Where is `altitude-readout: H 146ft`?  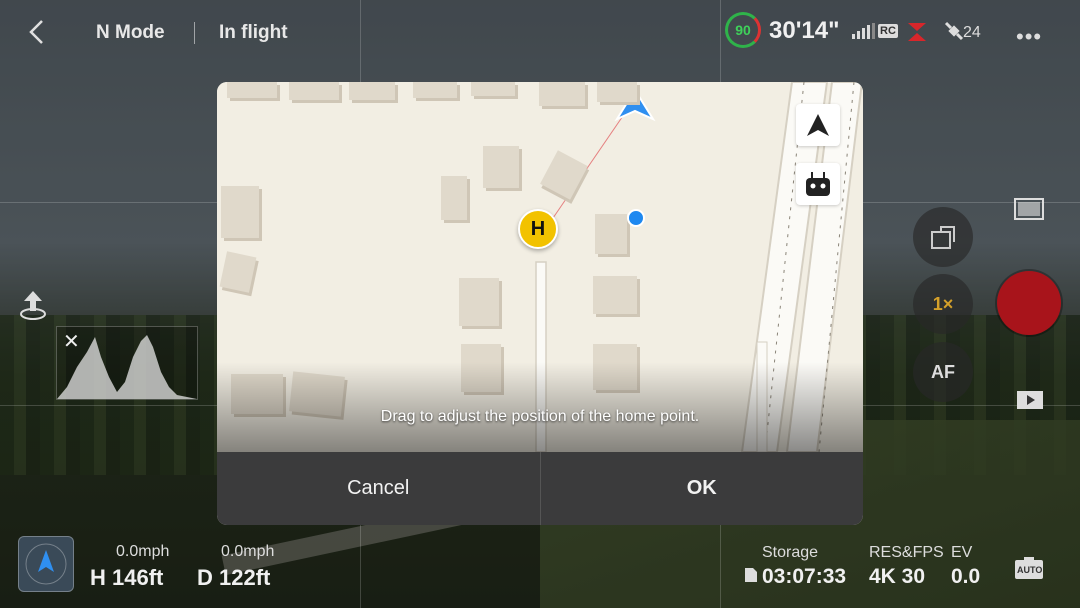
altitude-readout: H 146ft is located at coordinates (127, 577).